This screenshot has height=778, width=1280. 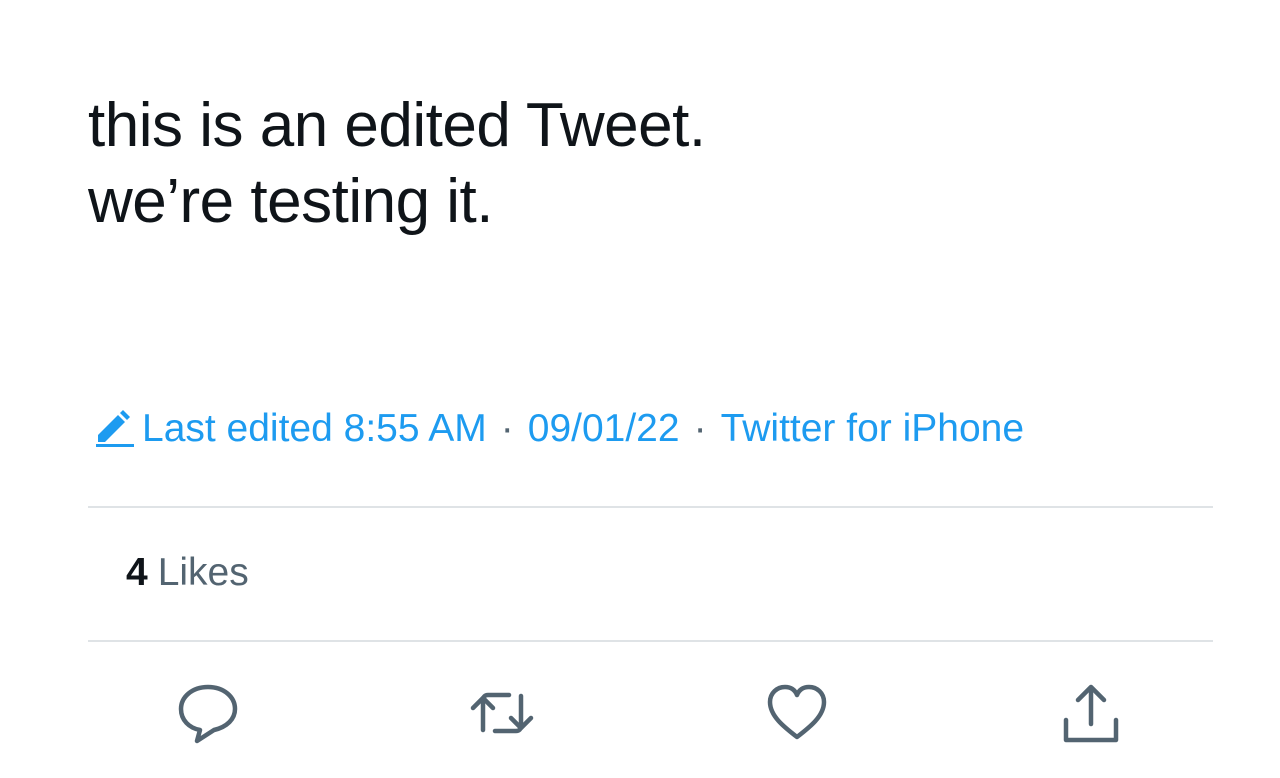 I want to click on retweet-icon, so click(x=502, y=715).